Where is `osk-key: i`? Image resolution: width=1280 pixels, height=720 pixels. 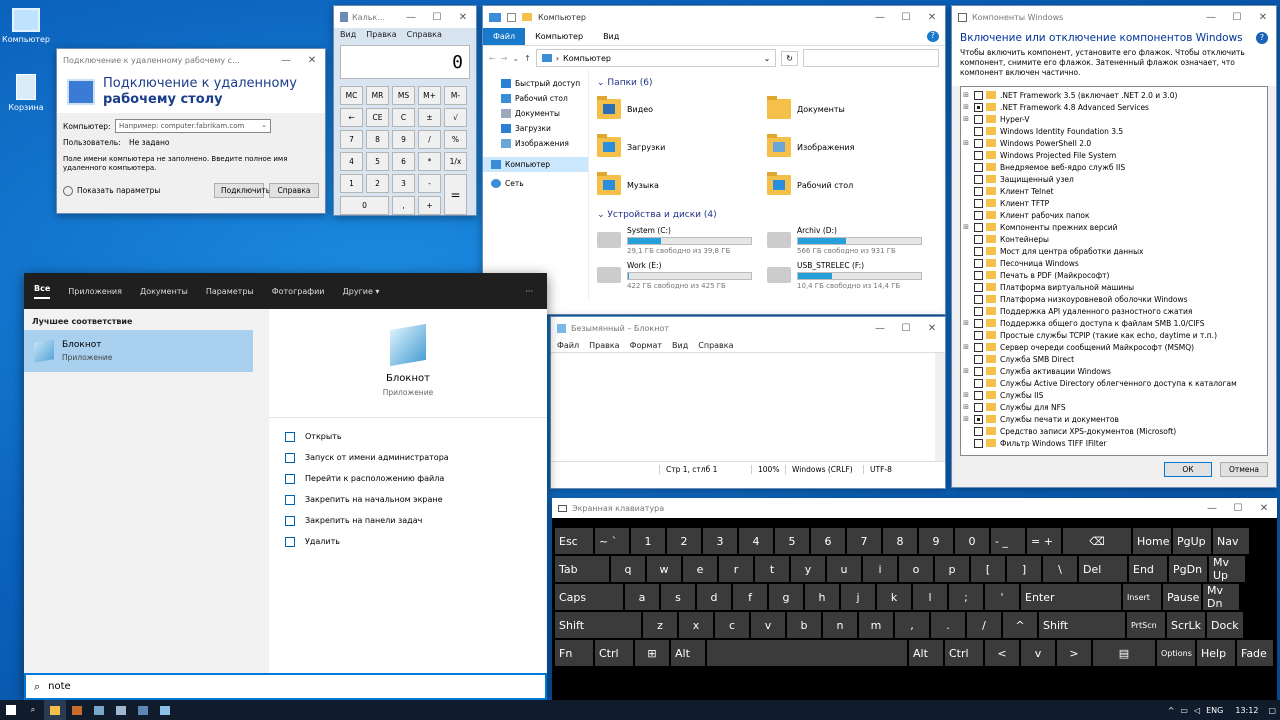 osk-key: i is located at coordinates (880, 569).